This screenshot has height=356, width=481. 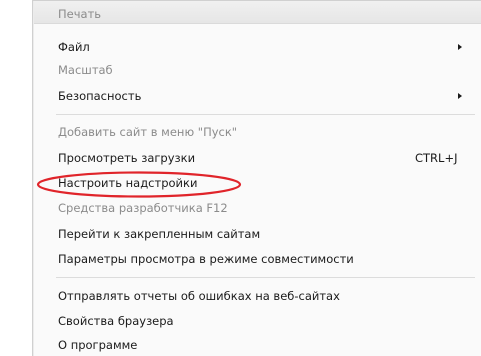 What do you see at coordinates (257, 47) in the screenshot?
I see `menu-item-file: Файл` at bounding box center [257, 47].